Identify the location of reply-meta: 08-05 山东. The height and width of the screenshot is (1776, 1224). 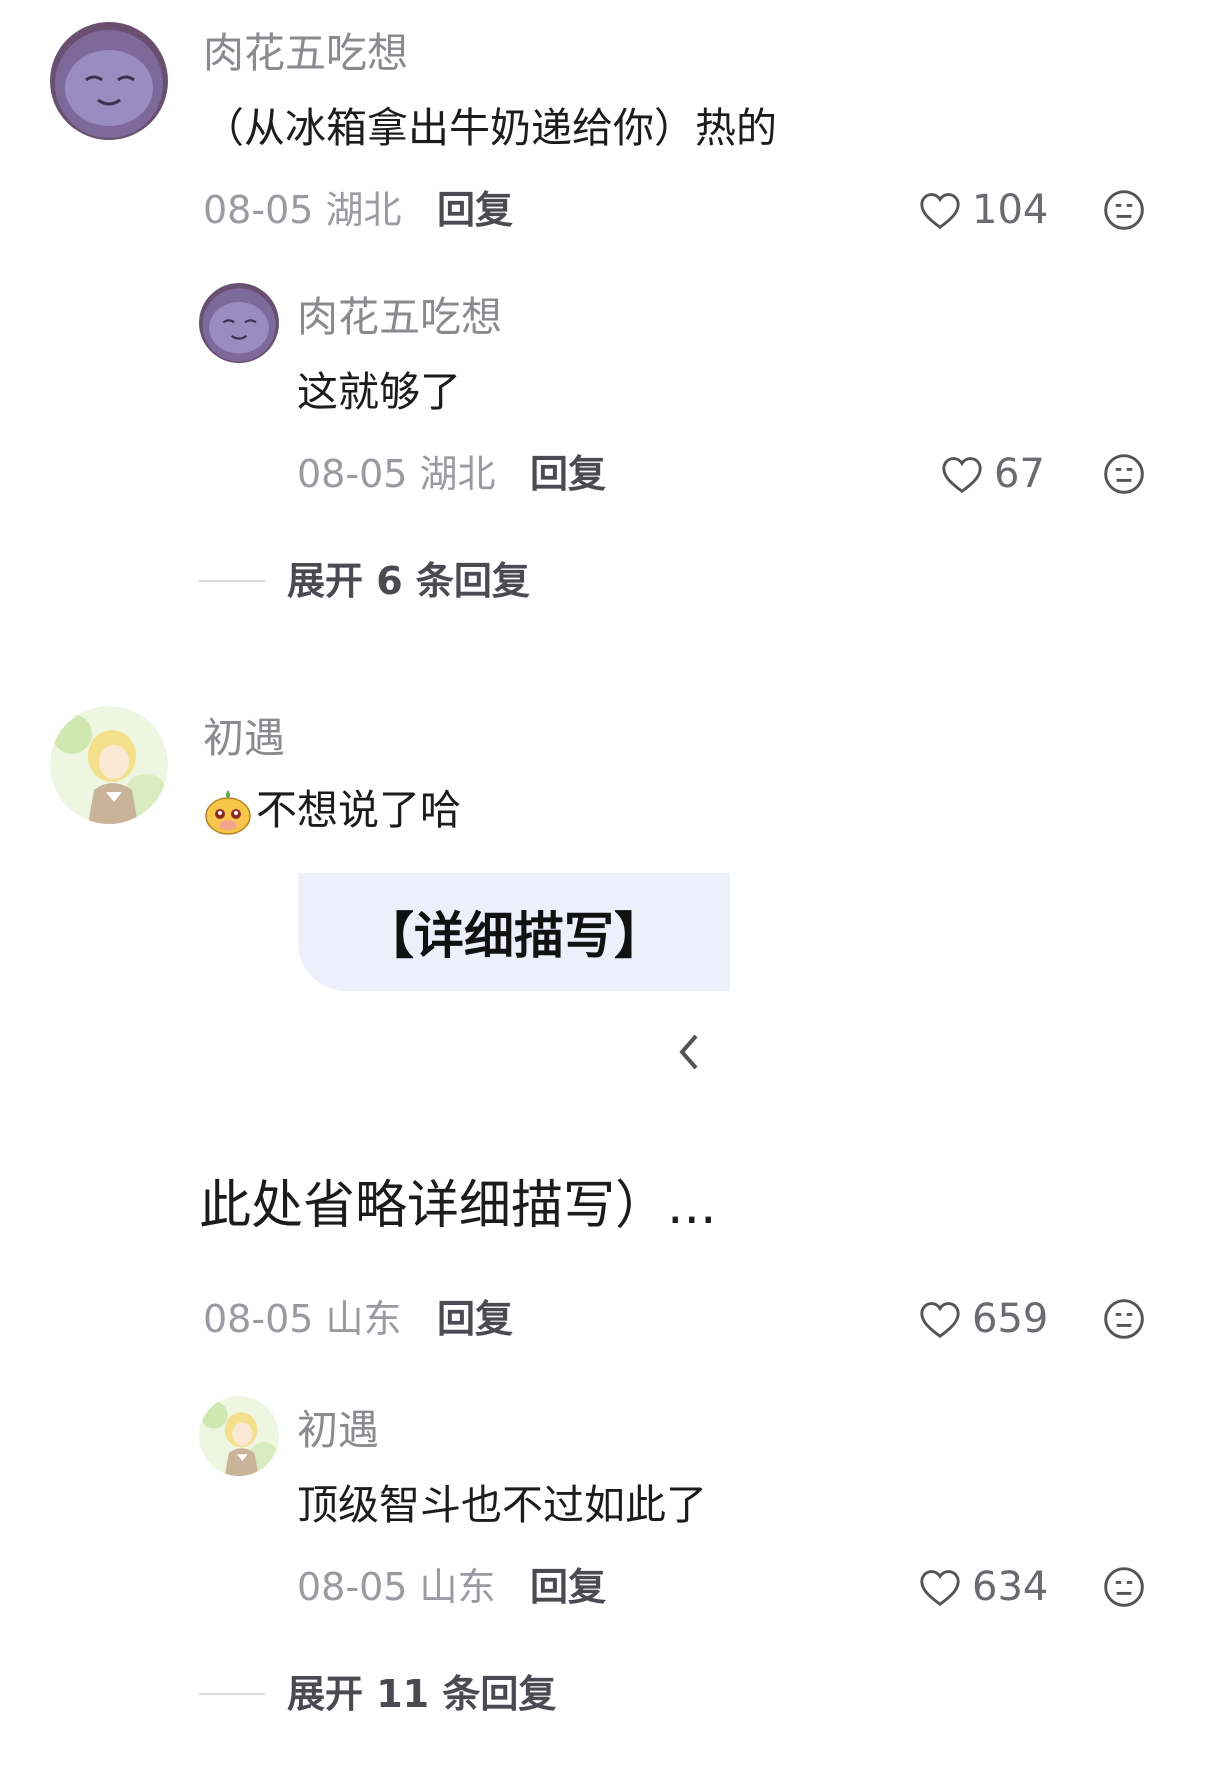
(396, 1587).